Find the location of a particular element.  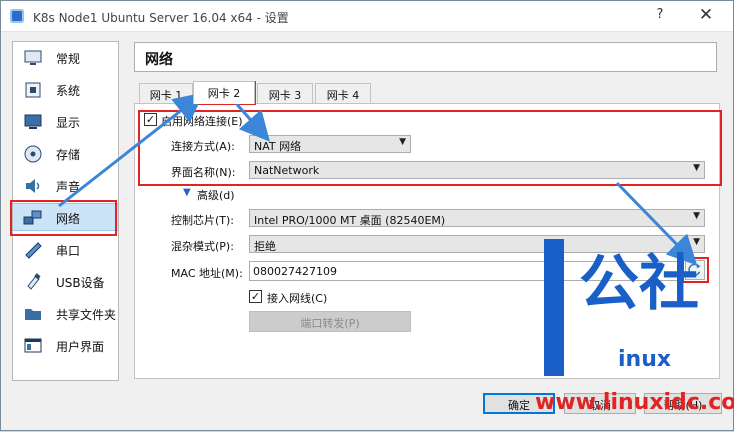

sidebar-item-label: 网络 is located at coordinates (68, 219).